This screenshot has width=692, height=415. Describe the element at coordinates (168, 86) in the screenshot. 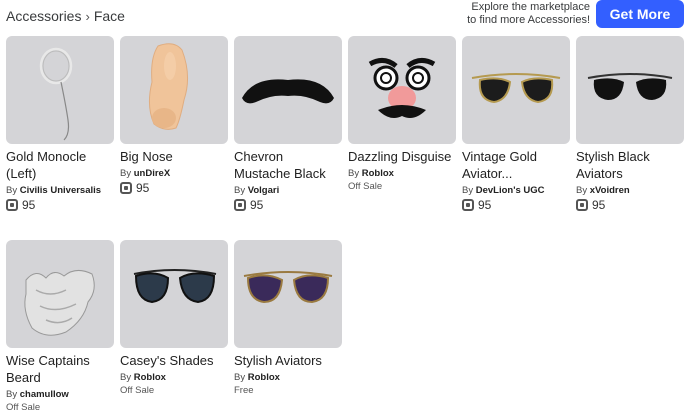

I see `nose-image` at that location.